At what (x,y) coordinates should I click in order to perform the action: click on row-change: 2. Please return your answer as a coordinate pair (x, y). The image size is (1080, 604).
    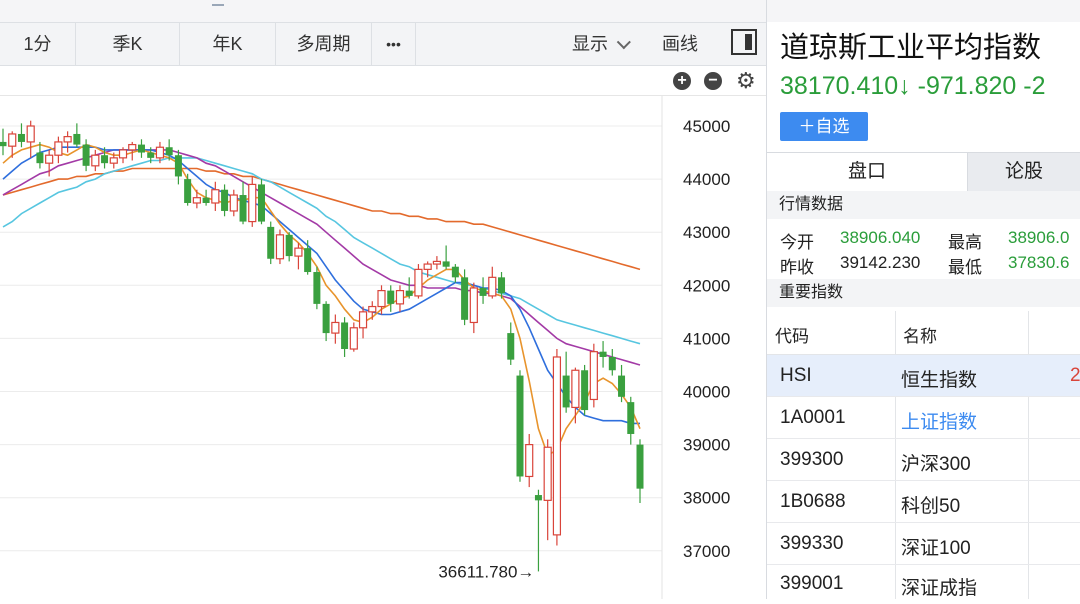
    Looking at the image, I should click on (1075, 375).